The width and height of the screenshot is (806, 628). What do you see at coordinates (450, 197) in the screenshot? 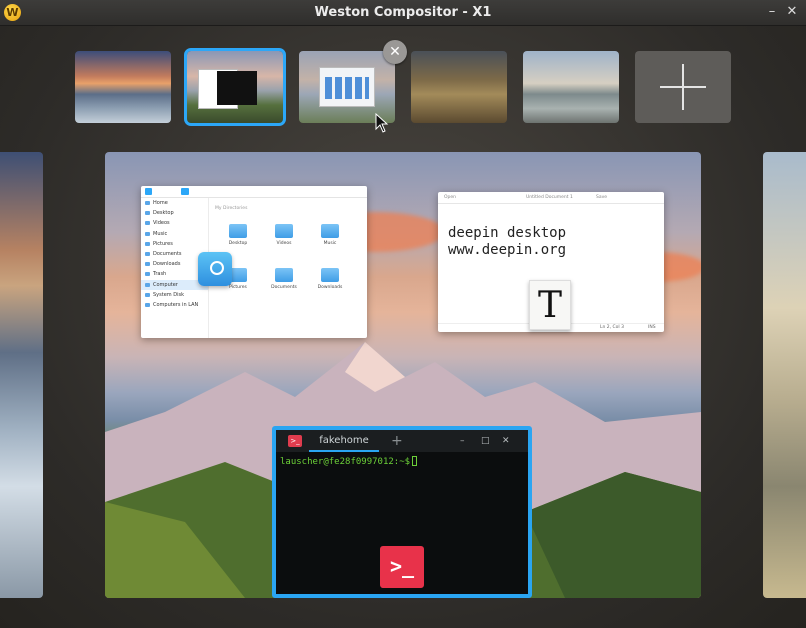
I see `open-button: Open` at bounding box center [450, 197].